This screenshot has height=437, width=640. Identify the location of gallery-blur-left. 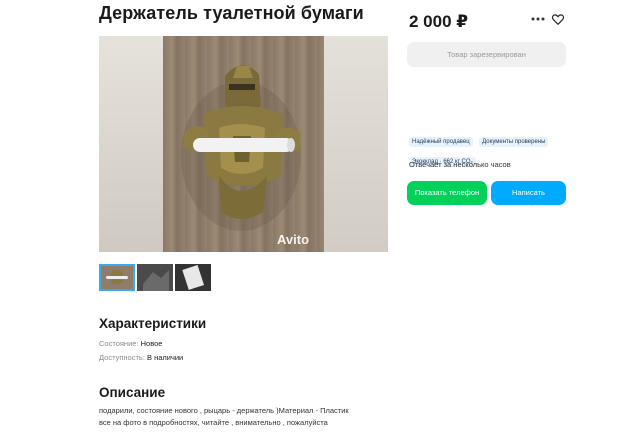
(131, 144).